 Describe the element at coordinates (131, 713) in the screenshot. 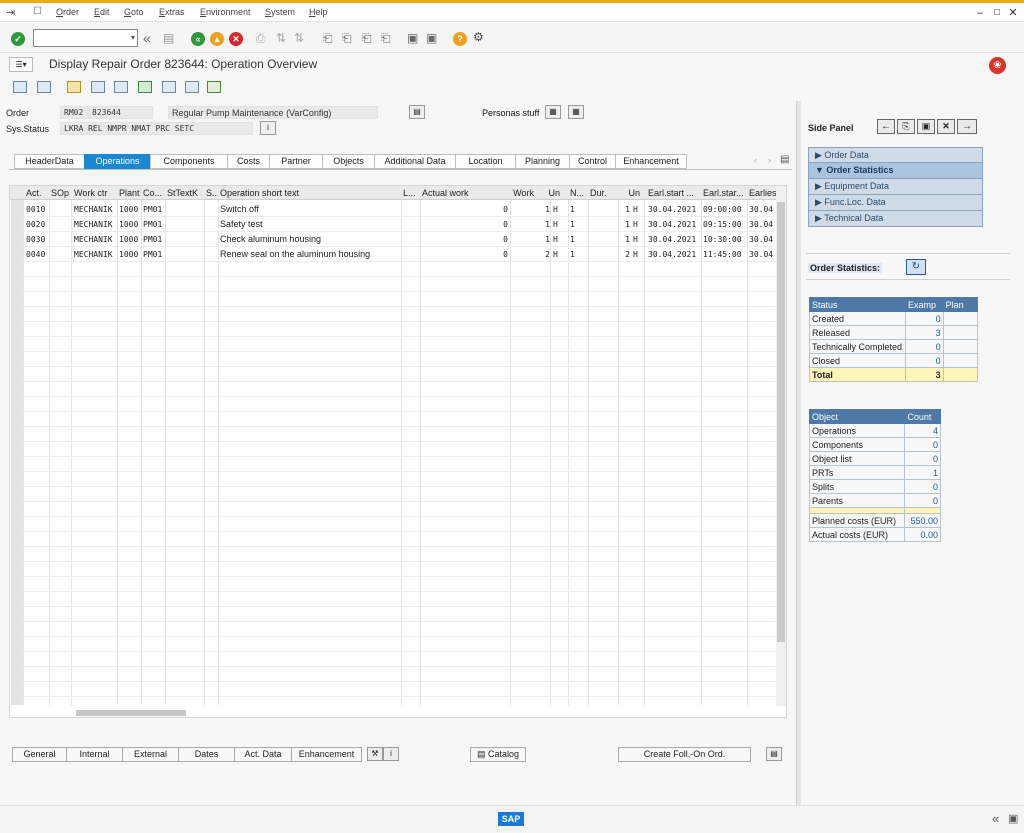

I see `horizontal-scroll-thumb` at that location.